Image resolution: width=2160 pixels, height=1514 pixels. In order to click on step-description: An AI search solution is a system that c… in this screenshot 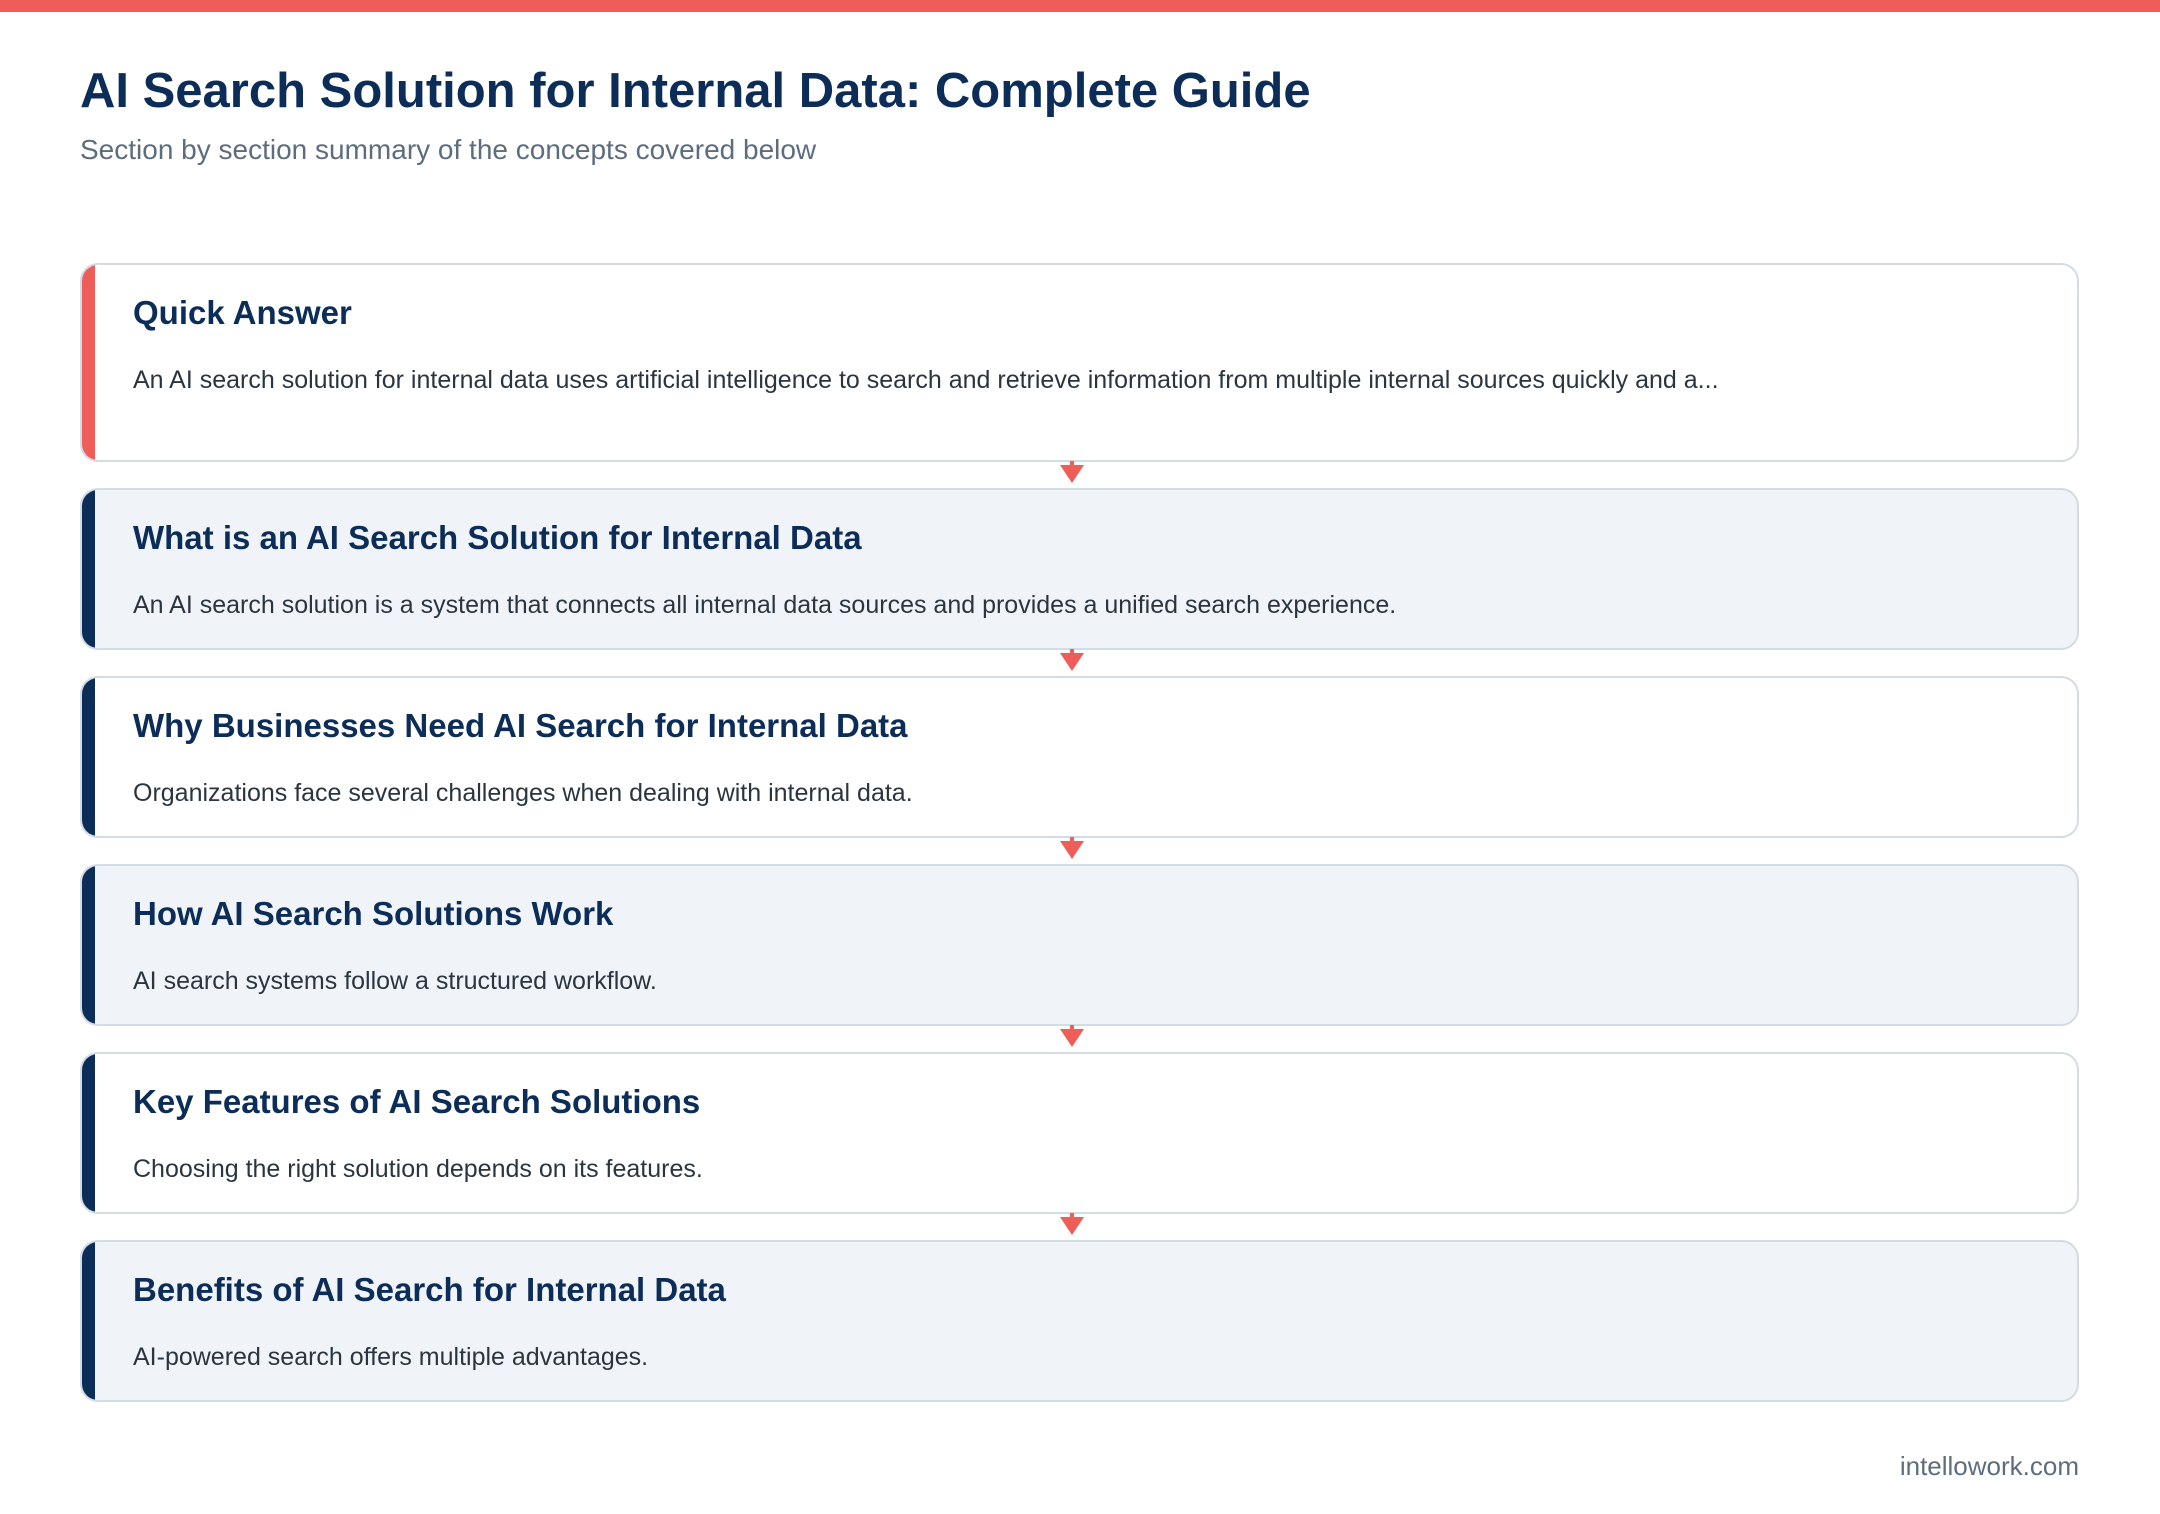, I will do `click(765, 605)`.